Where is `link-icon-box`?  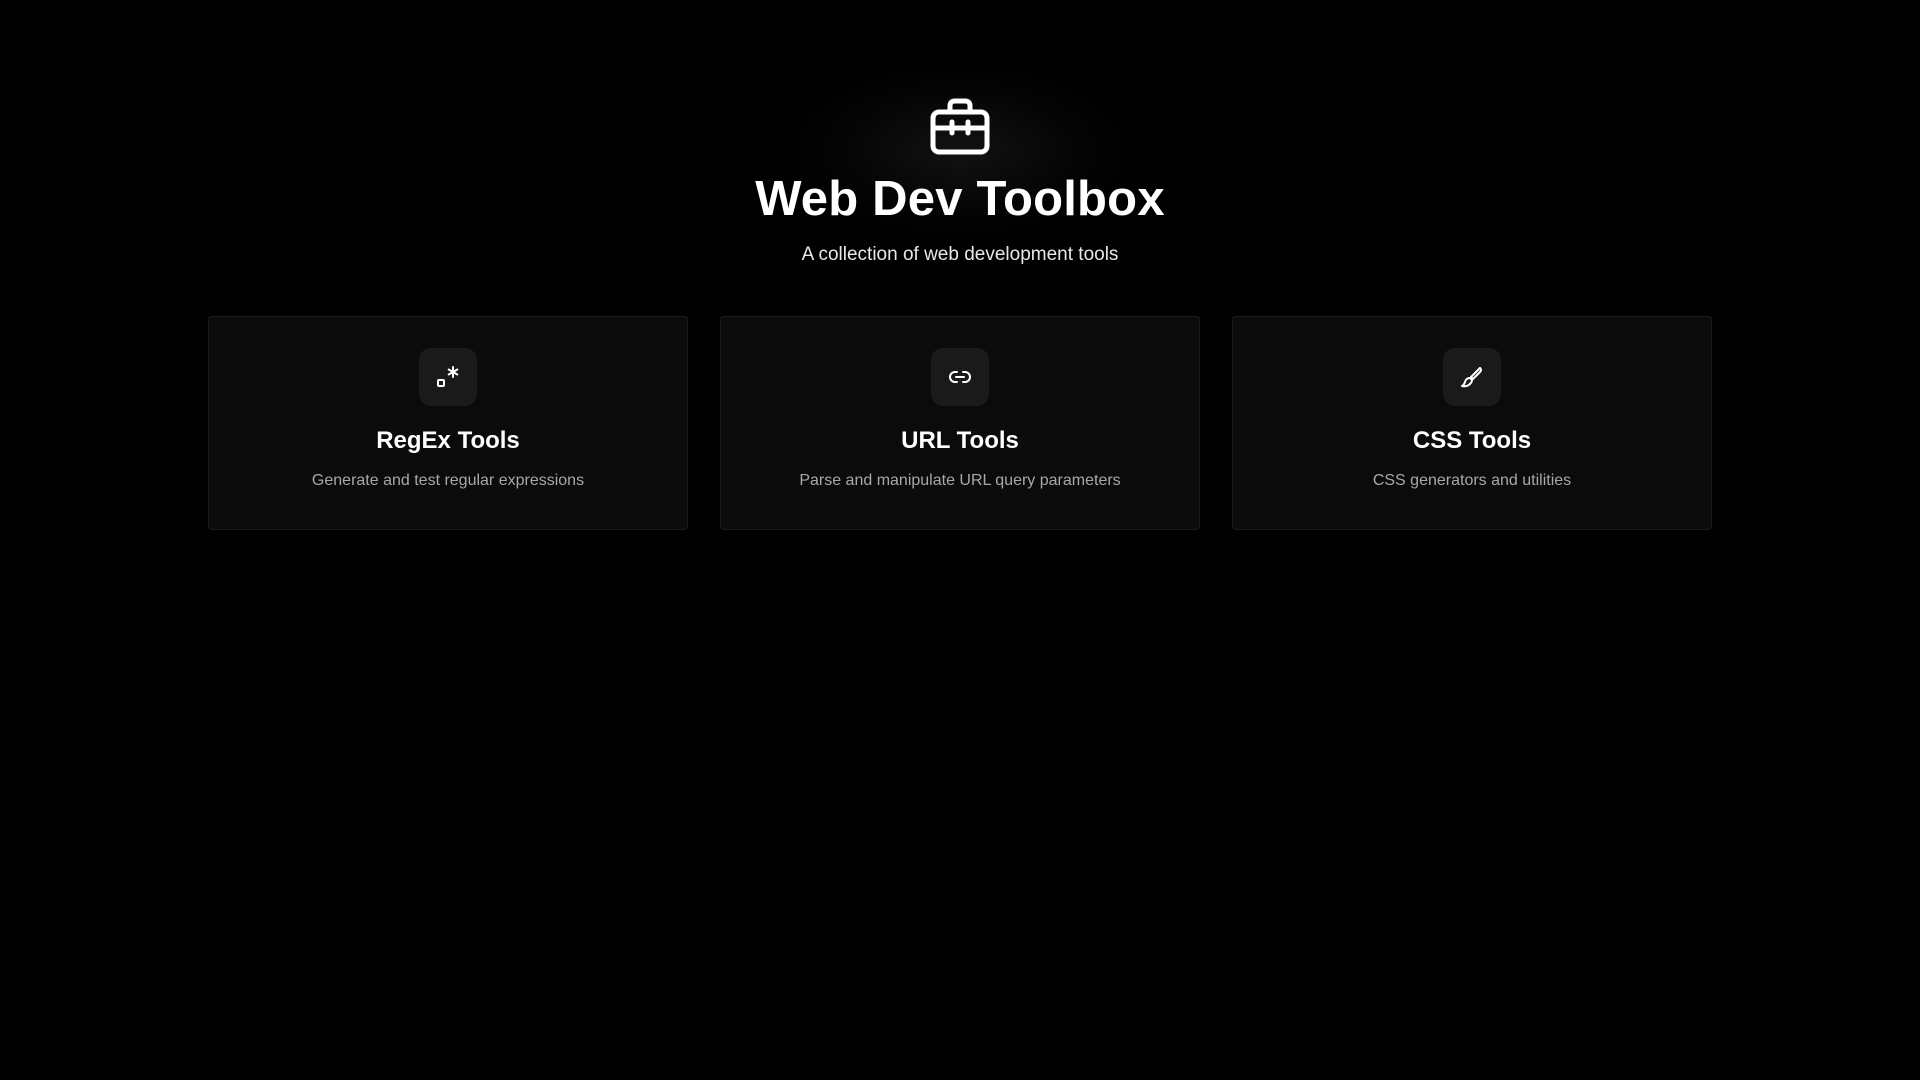 link-icon-box is located at coordinates (960, 377).